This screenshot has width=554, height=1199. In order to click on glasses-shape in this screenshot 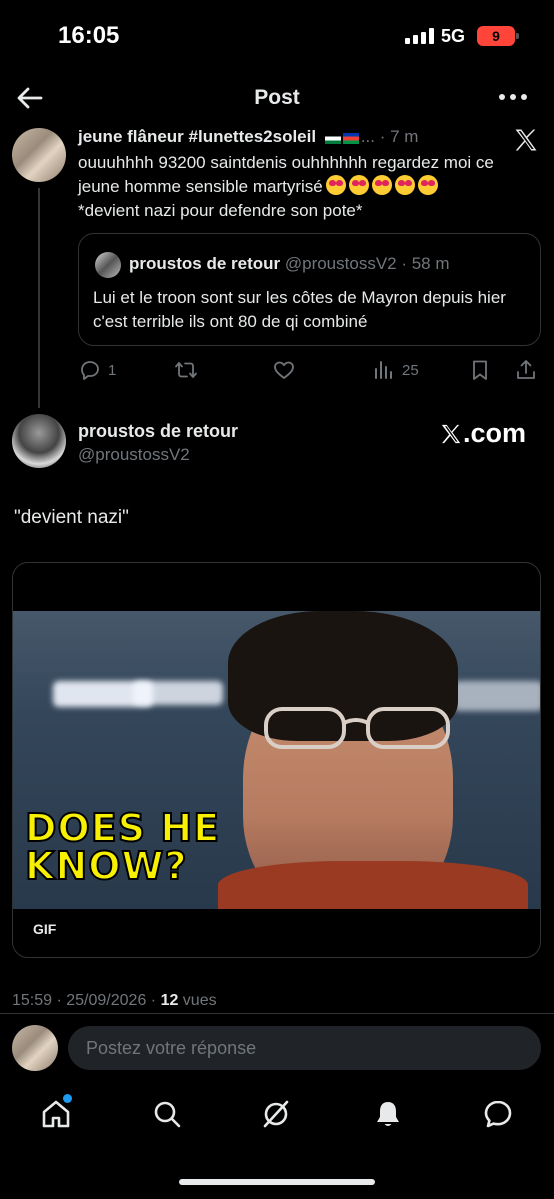, I will do `click(357, 728)`.